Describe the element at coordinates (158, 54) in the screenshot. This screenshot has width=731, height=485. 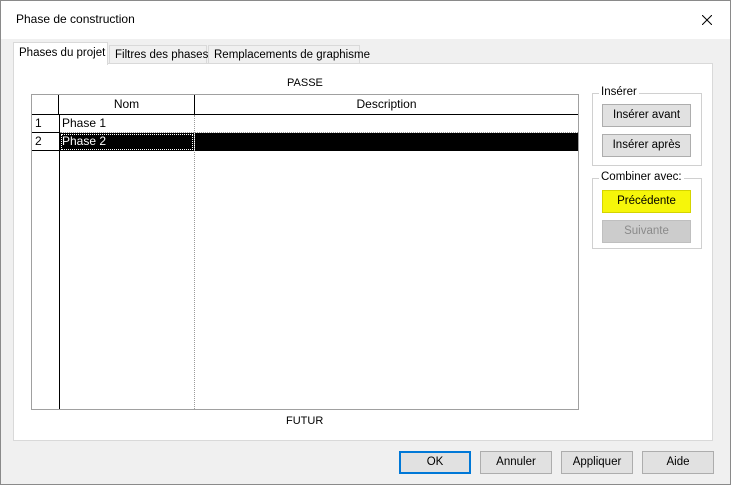
I see `tab-filtres-des-phases: Filtres des phases` at that location.